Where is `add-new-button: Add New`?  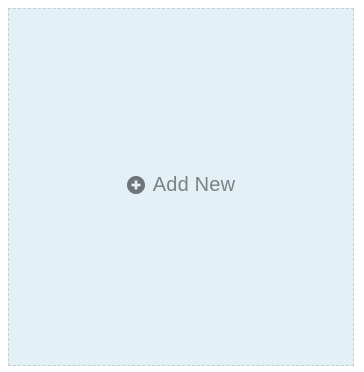
add-new-button: Add New is located at coordinates (181, 185).